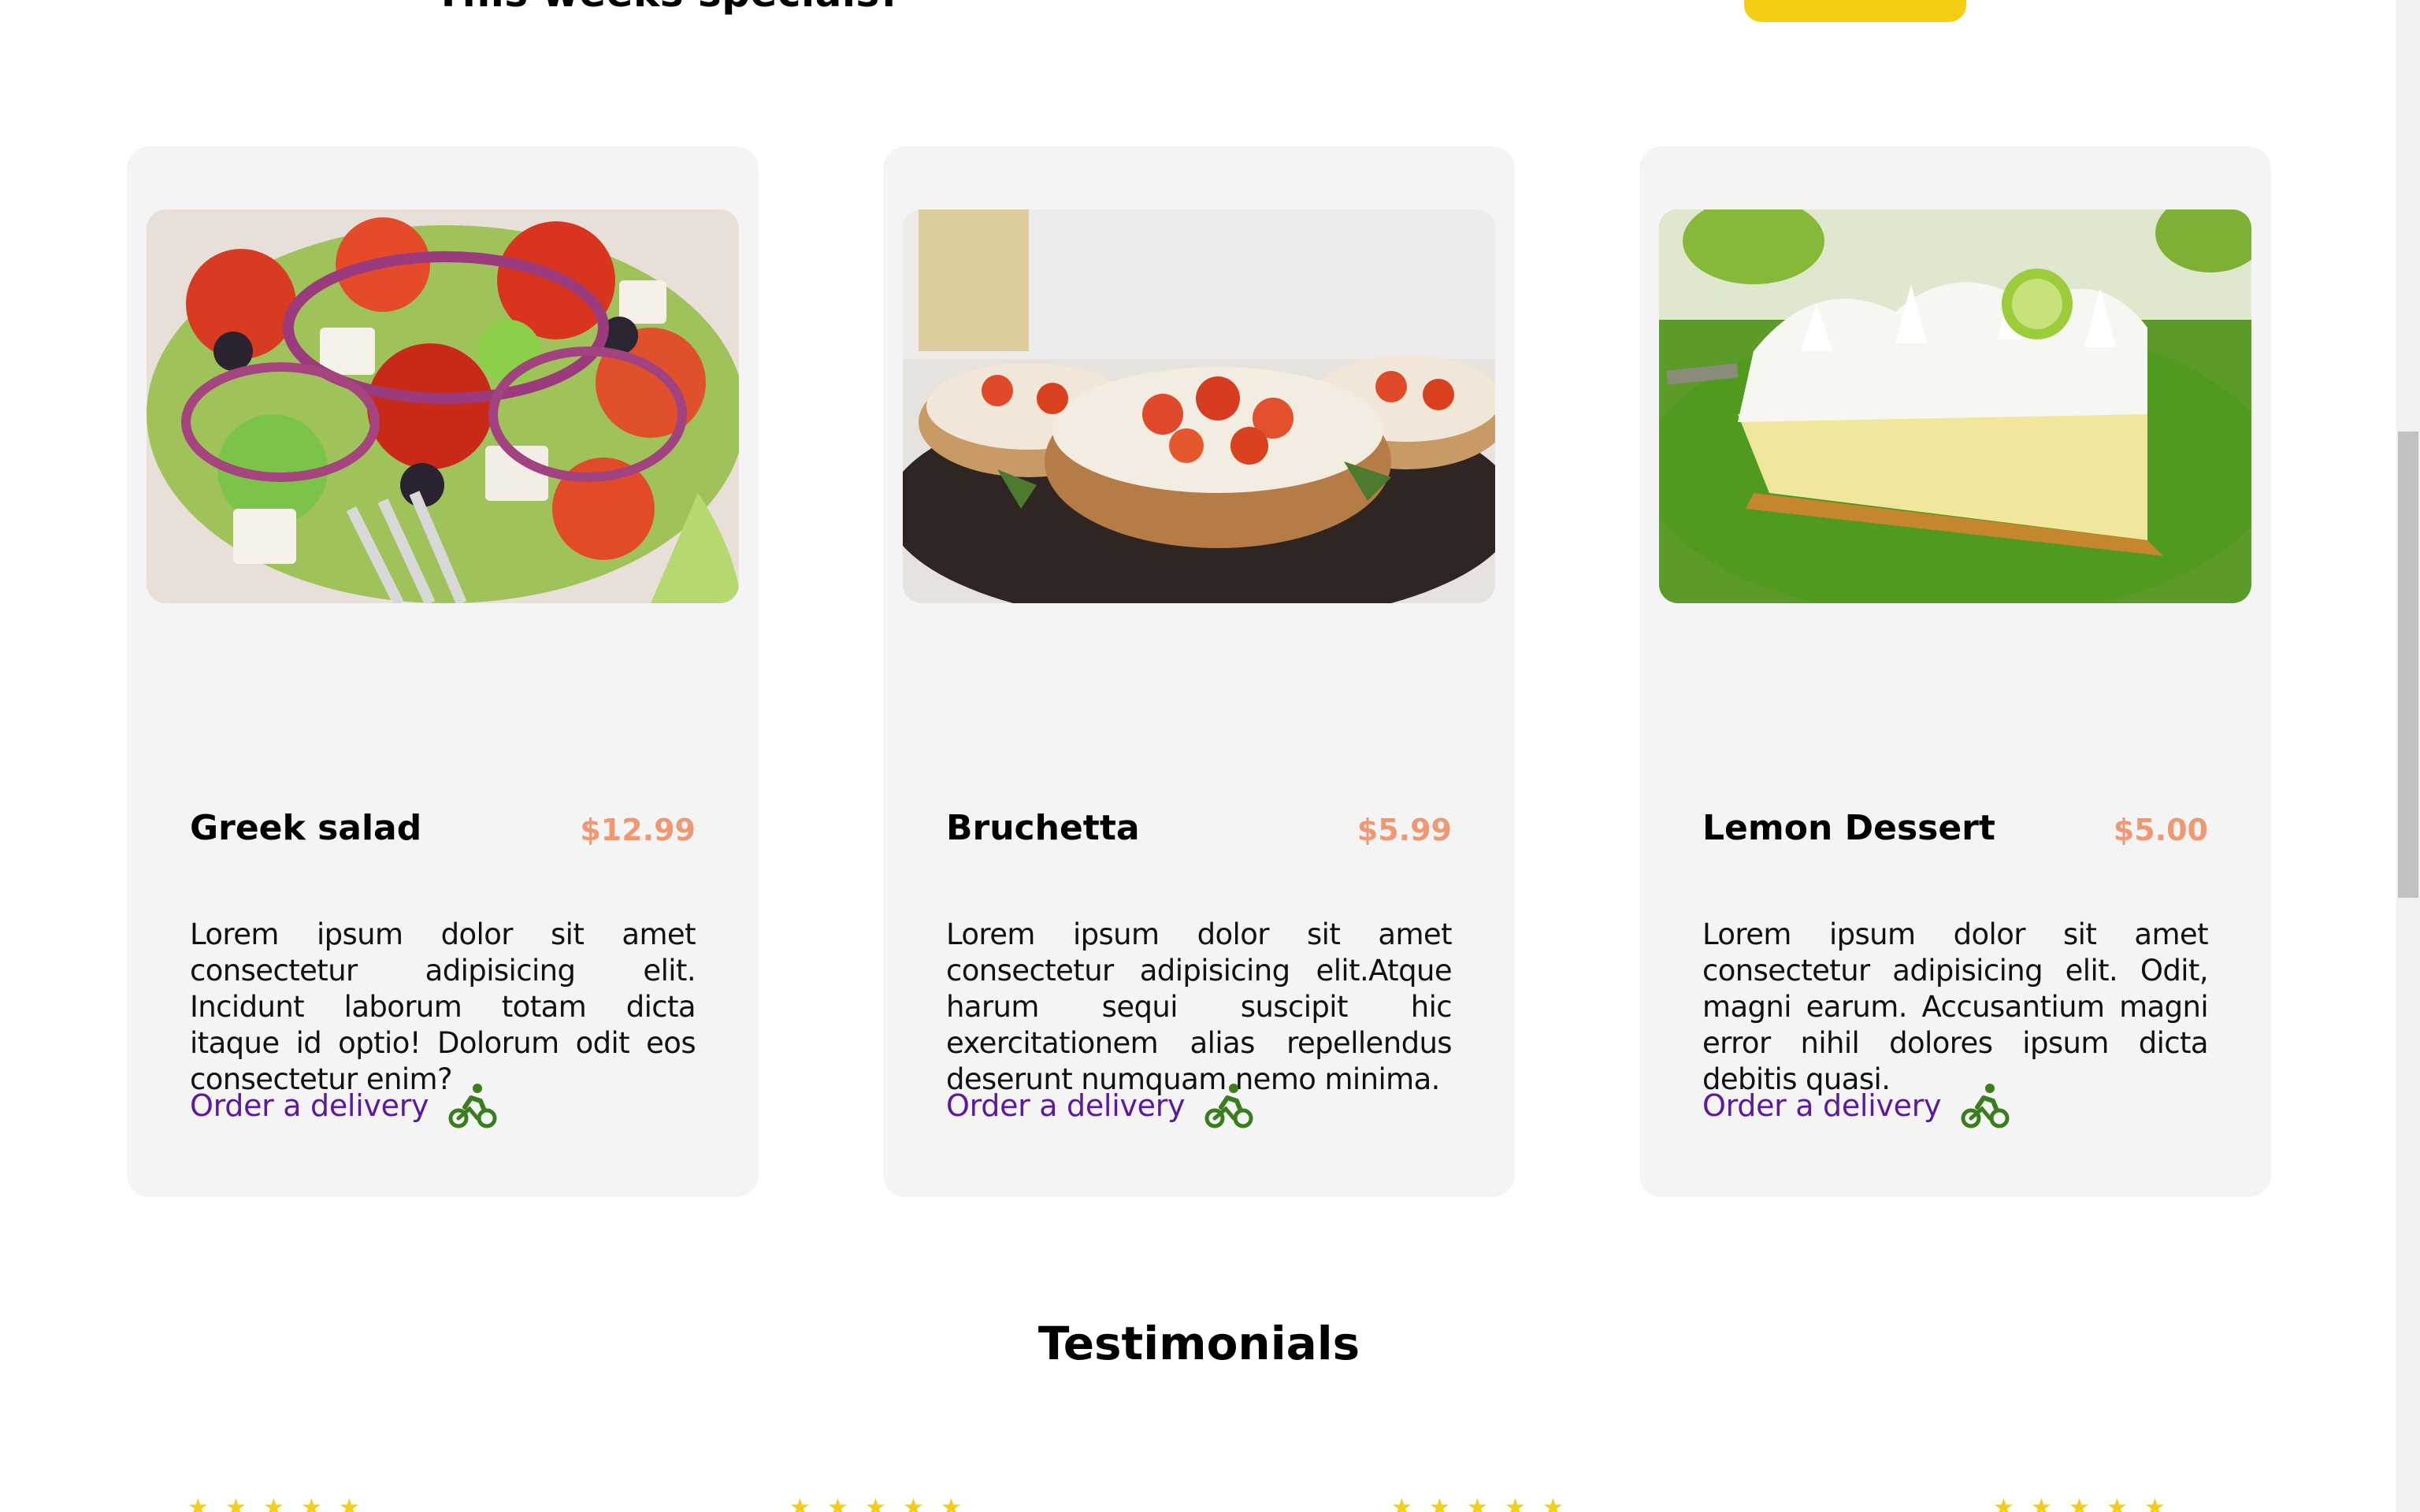  What do you see at coordinates (1043, 828) in the screenshot?
I see `dish-name: Bruchetta` at bounding box center [1043, 828].